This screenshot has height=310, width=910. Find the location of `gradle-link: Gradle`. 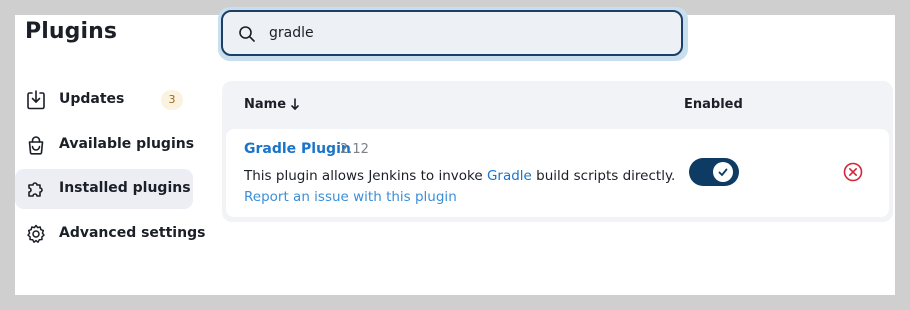

gradle-link: Gradle is located at coordinates (509, 176).